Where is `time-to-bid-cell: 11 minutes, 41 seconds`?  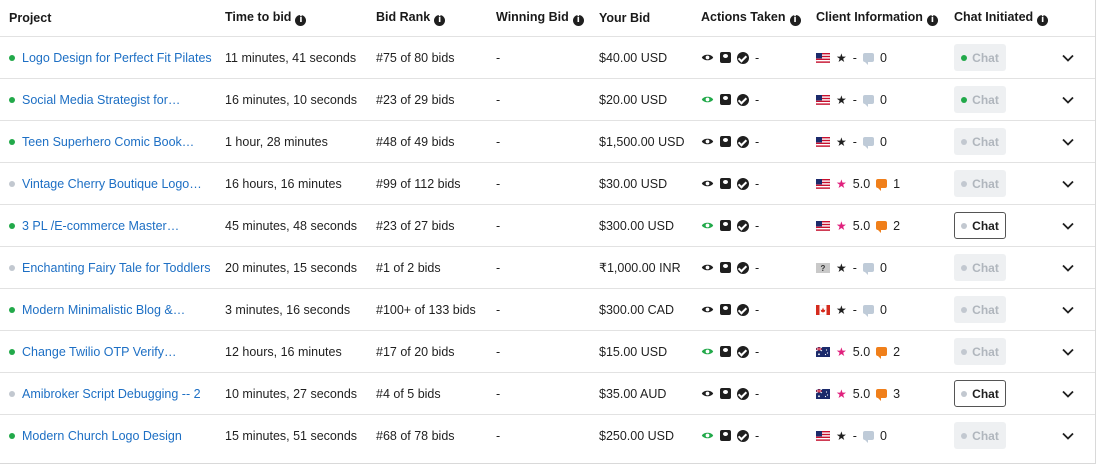 time-to-bid-cell: 11 minutes, 41 seconds is located at coordinates (300, 57).